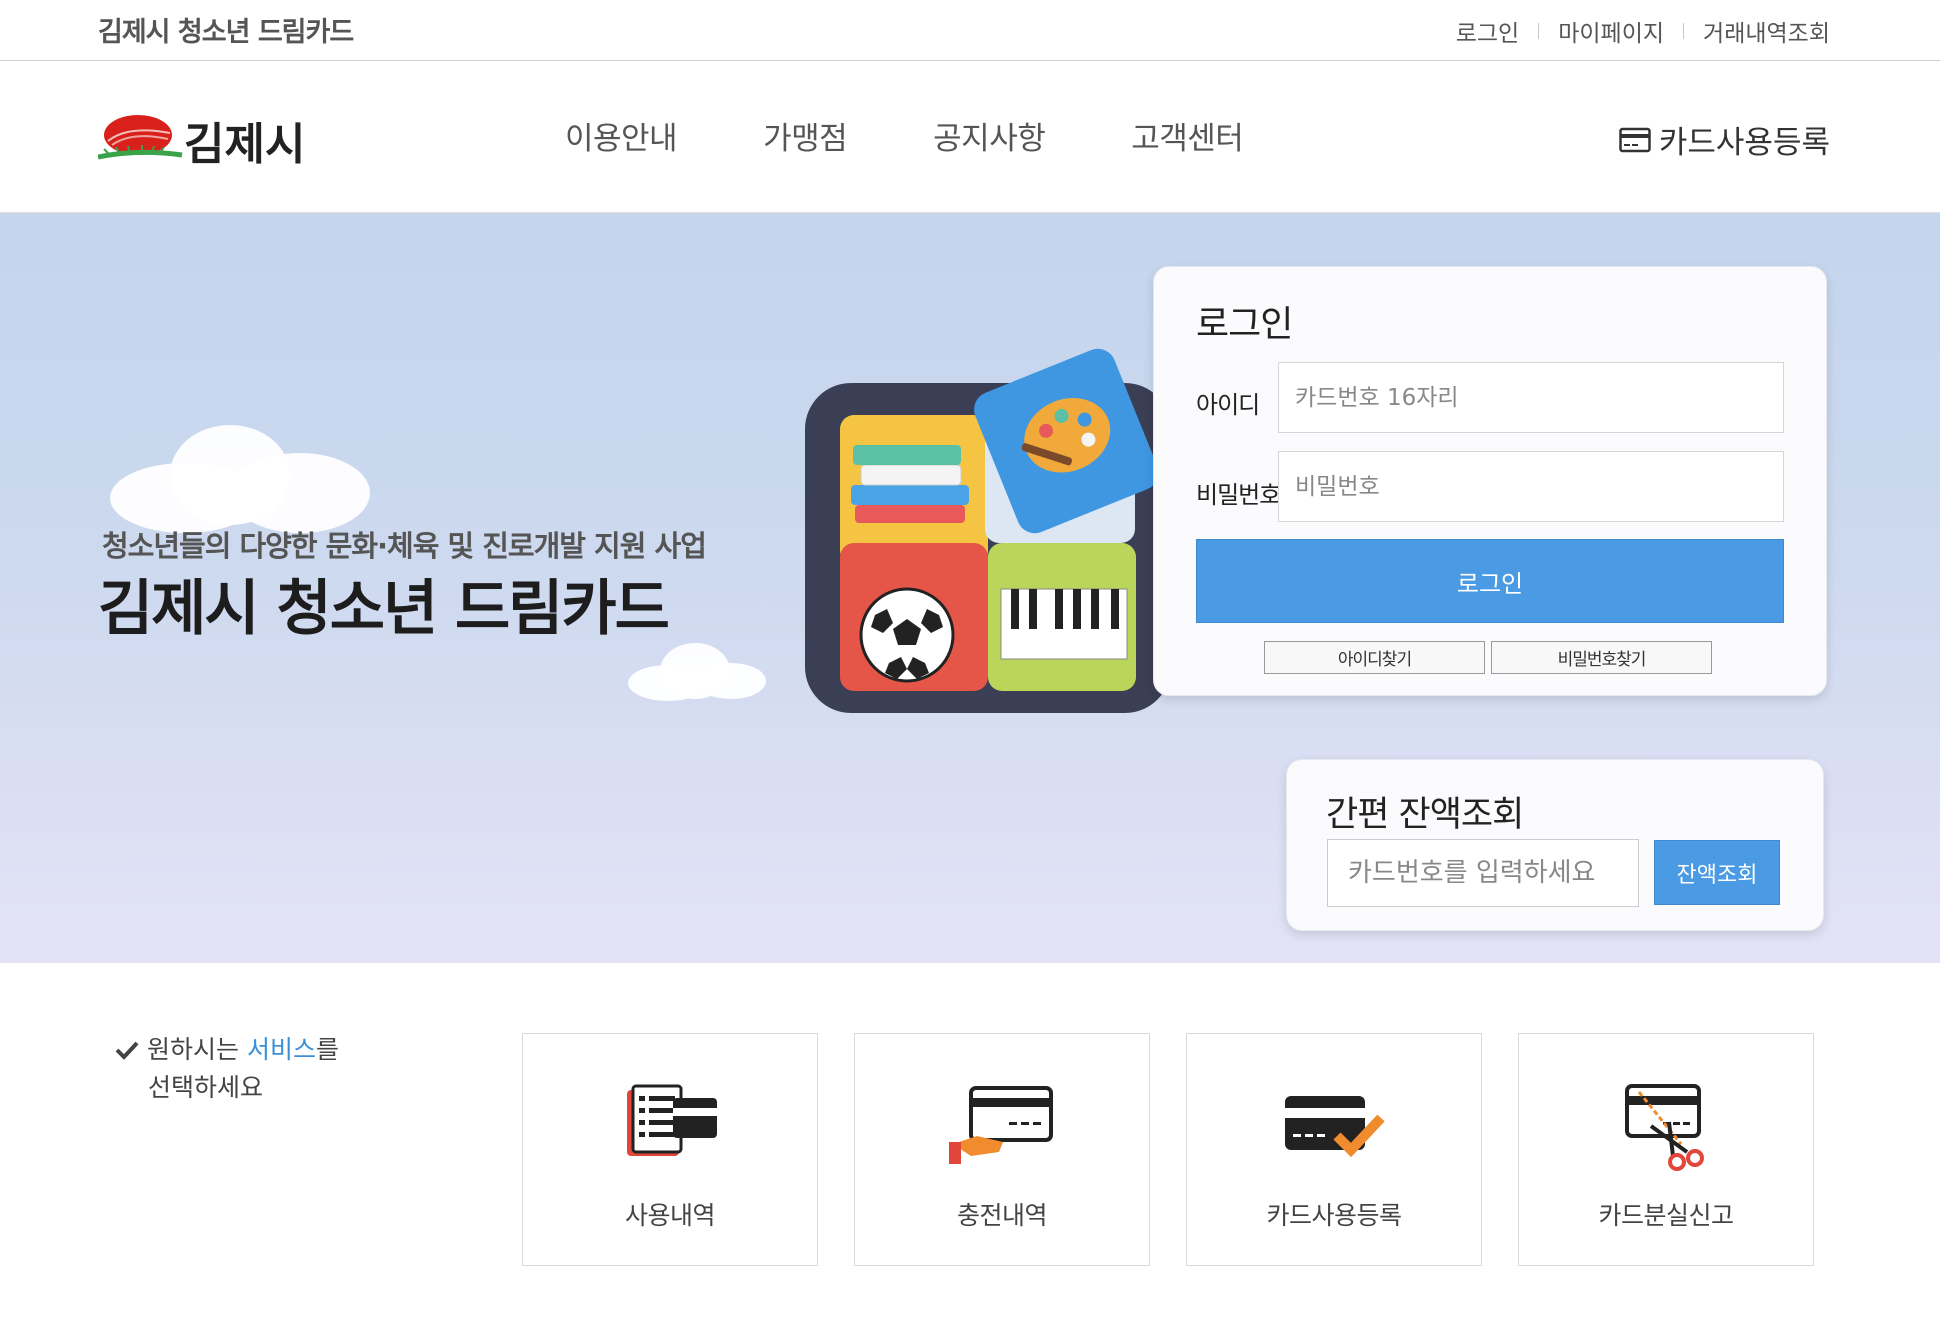 Image resolution: width=1940 pixels, height=1324 pixels. Describe the element at coordinates (910, 484) in the screenshot. I see `books-icon` at that location.